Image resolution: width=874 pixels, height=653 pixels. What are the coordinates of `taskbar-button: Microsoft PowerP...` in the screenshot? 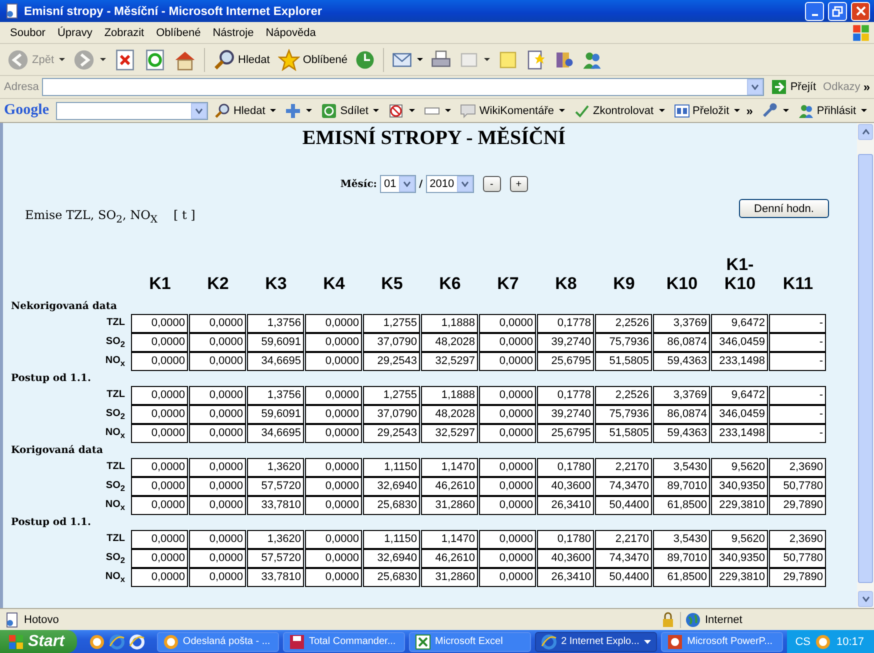 It's located at (722, 642).